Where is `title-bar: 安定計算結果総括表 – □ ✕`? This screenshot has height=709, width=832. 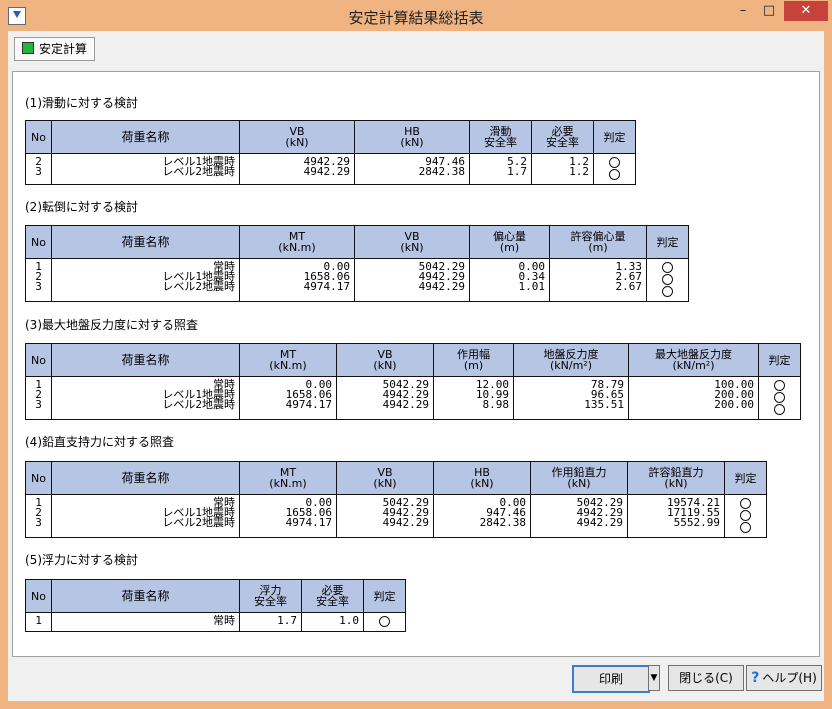
title-bar: 安定計算結果総括表 – □ ✕ is located at coordinates (416, 16).